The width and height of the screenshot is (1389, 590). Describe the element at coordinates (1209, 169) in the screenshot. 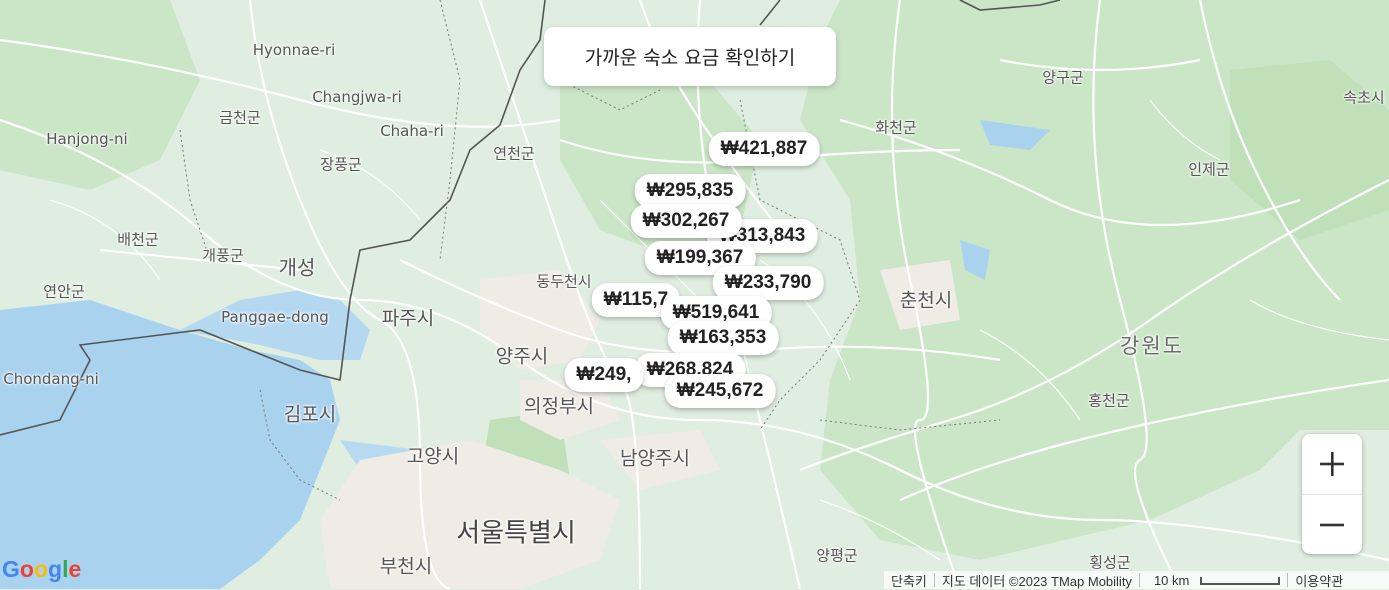

I see `place-label-inje: 인제군` at that location.